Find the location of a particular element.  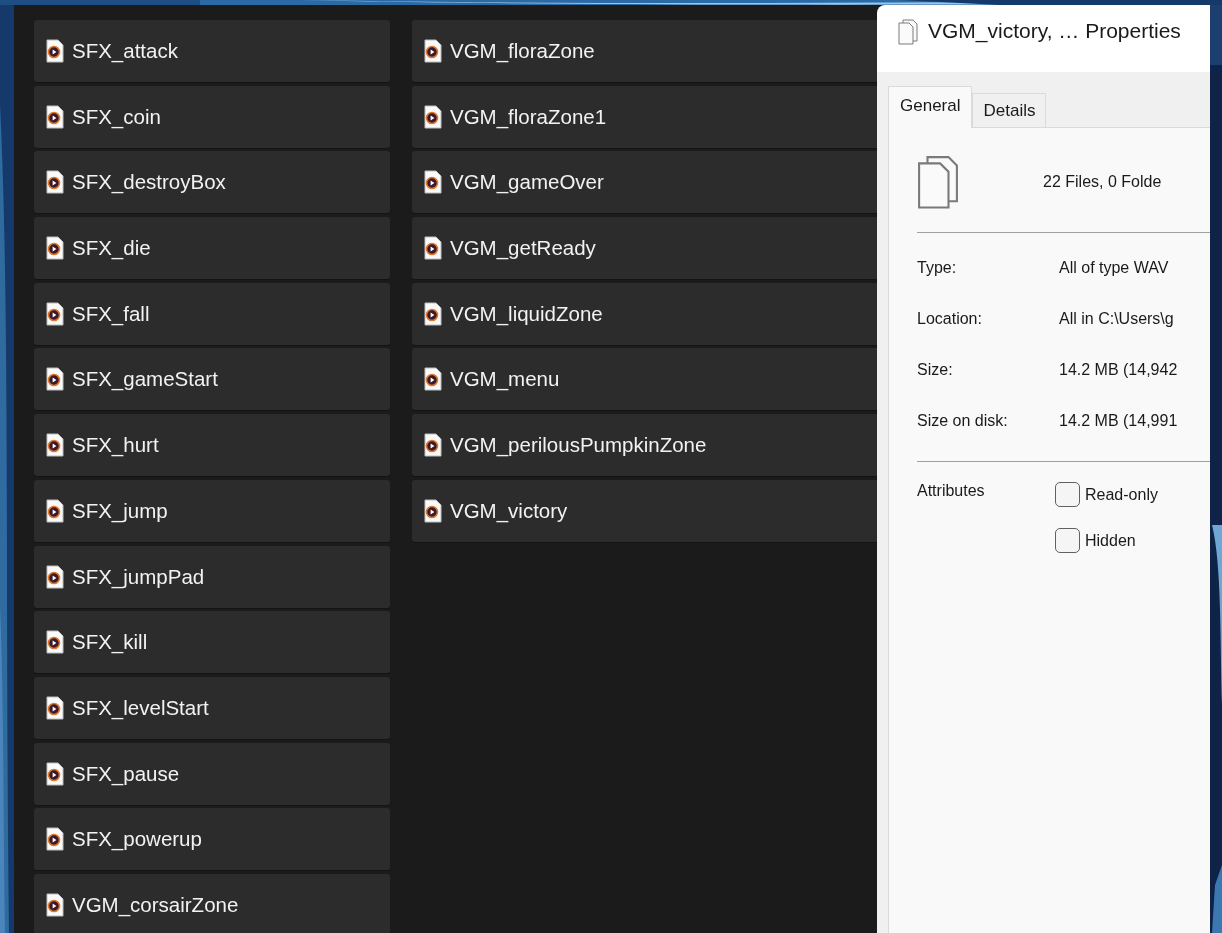

file-tile: SFX_coin is located at coordinates (212, 116).